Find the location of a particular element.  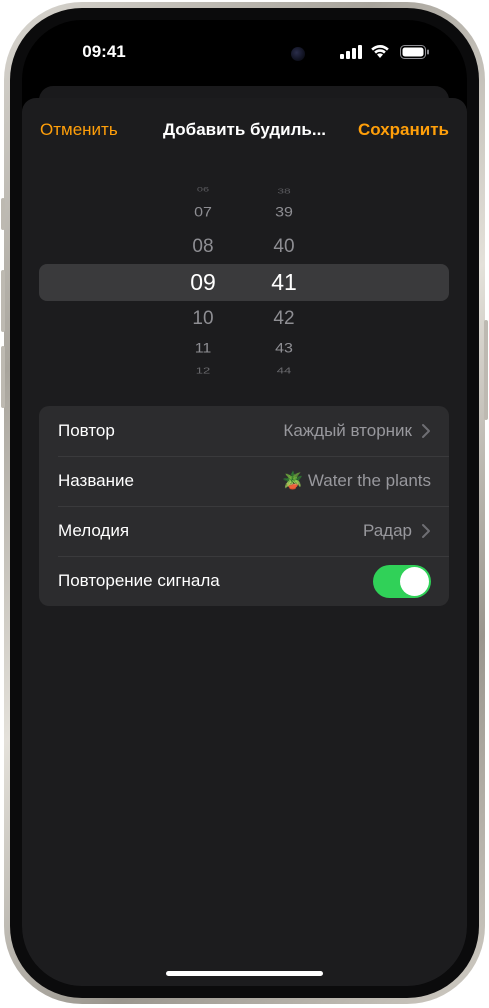

hour-option: 06 is located at coordinates (203, 190).